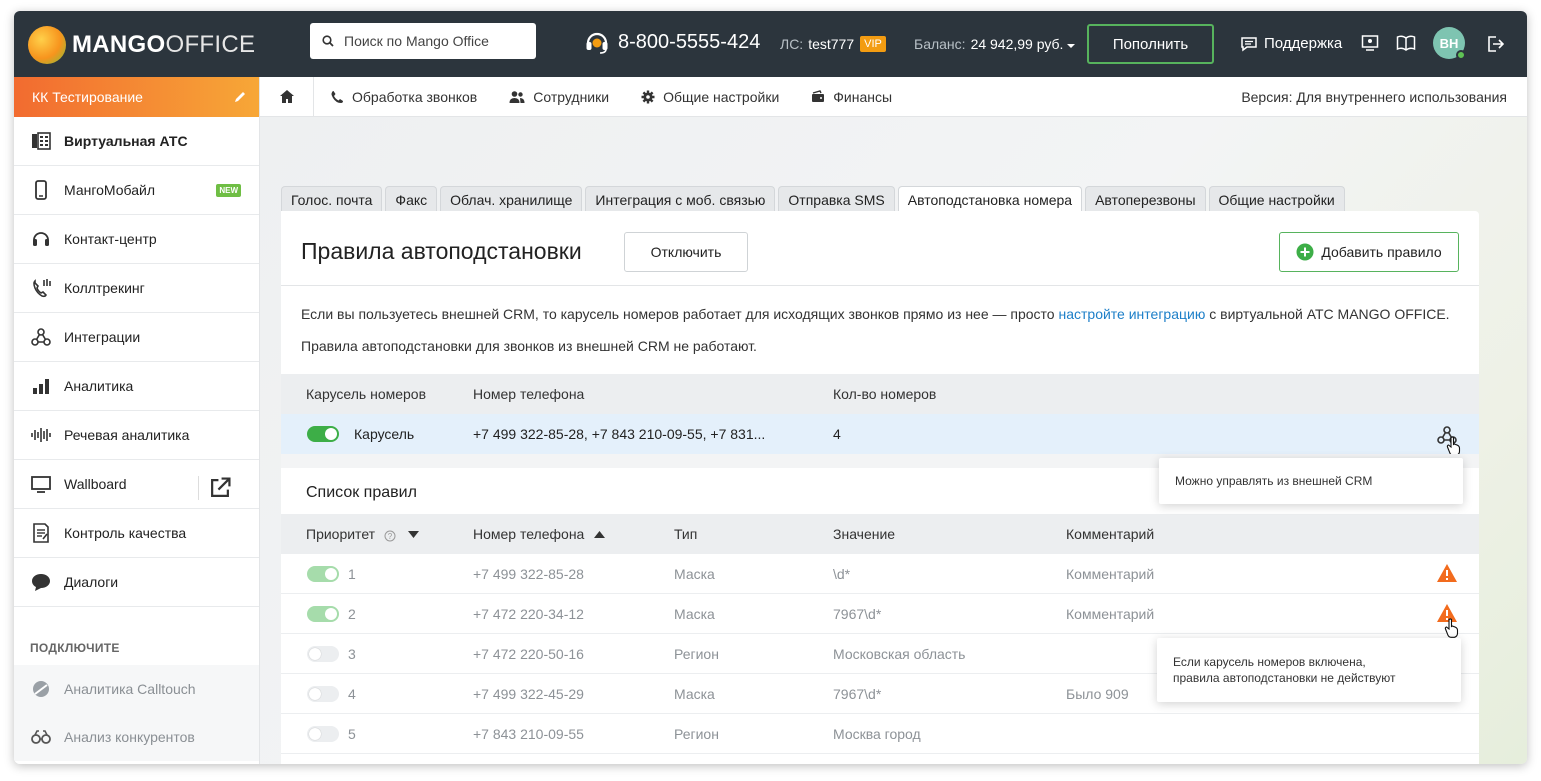 The height and width of the screenshot is (781, 1541). I want to click on sidebar-item-analytics: Аналитика, so click(136, 386).